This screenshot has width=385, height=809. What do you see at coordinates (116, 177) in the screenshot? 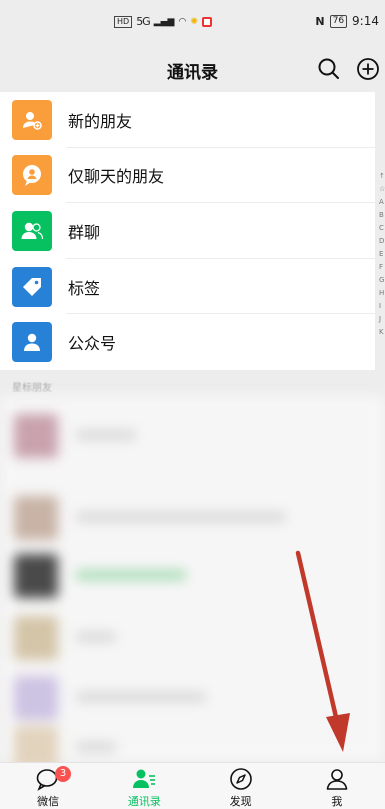
I see `menu-item-label: 仅聊天的朋友` at bounding box center [116, 177].